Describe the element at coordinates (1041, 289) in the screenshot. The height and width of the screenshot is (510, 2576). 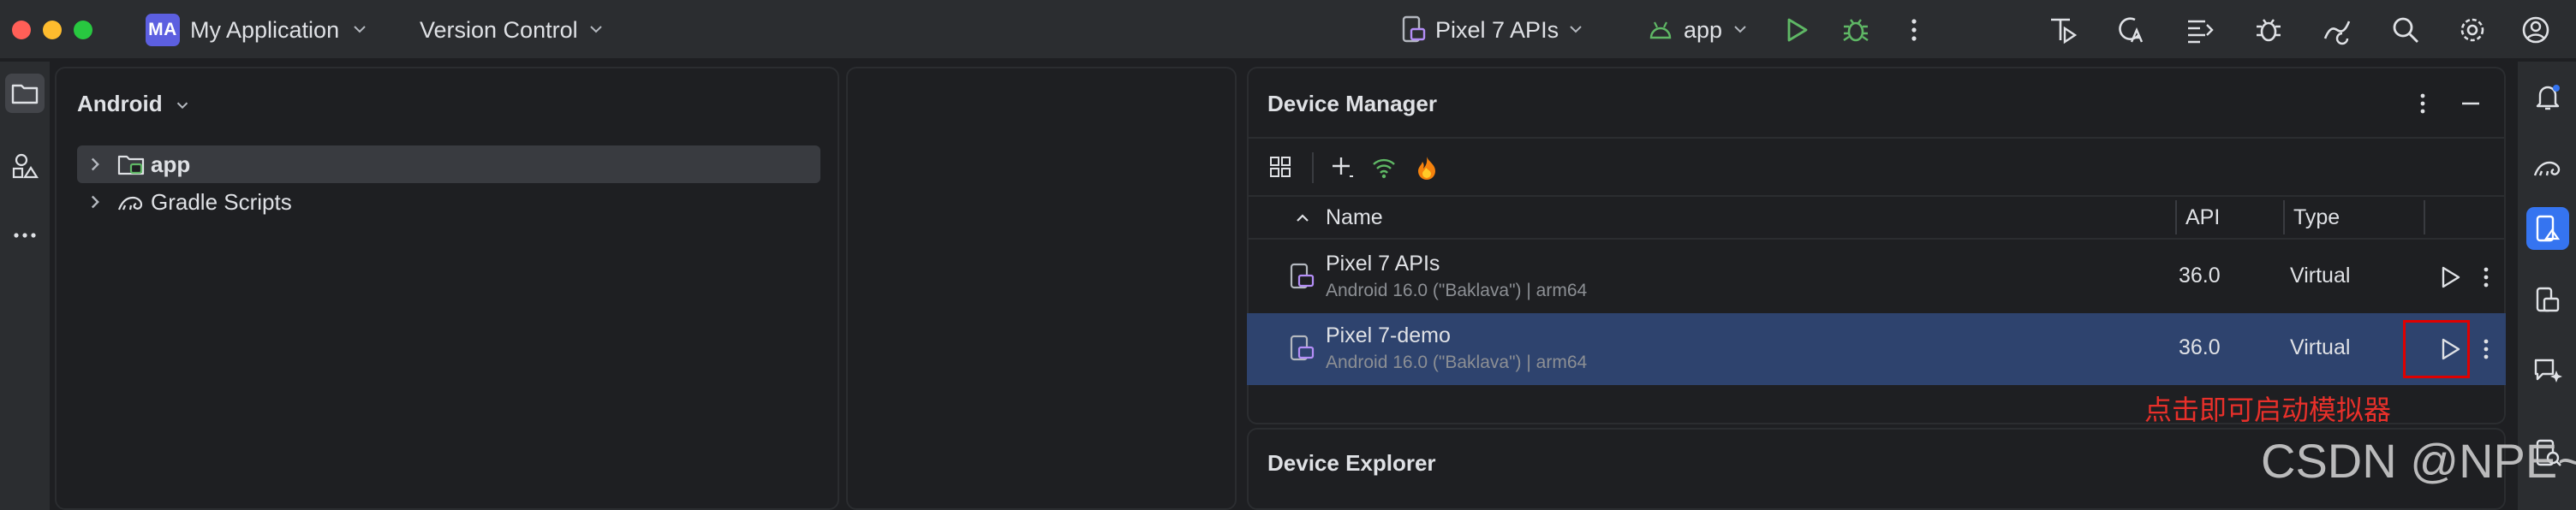
I see `editor-area` at that location.